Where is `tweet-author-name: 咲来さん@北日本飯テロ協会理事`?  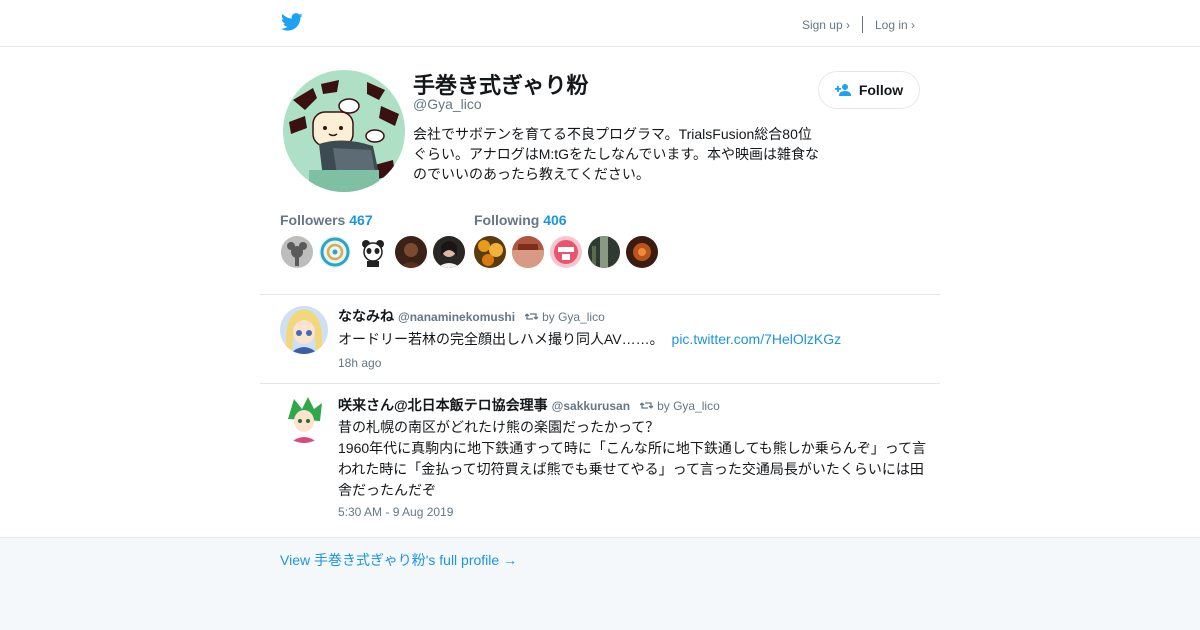 tweet-author-name: 咲来さん@北日本飯テロ協会理事 is located at coordinates (443, 405).